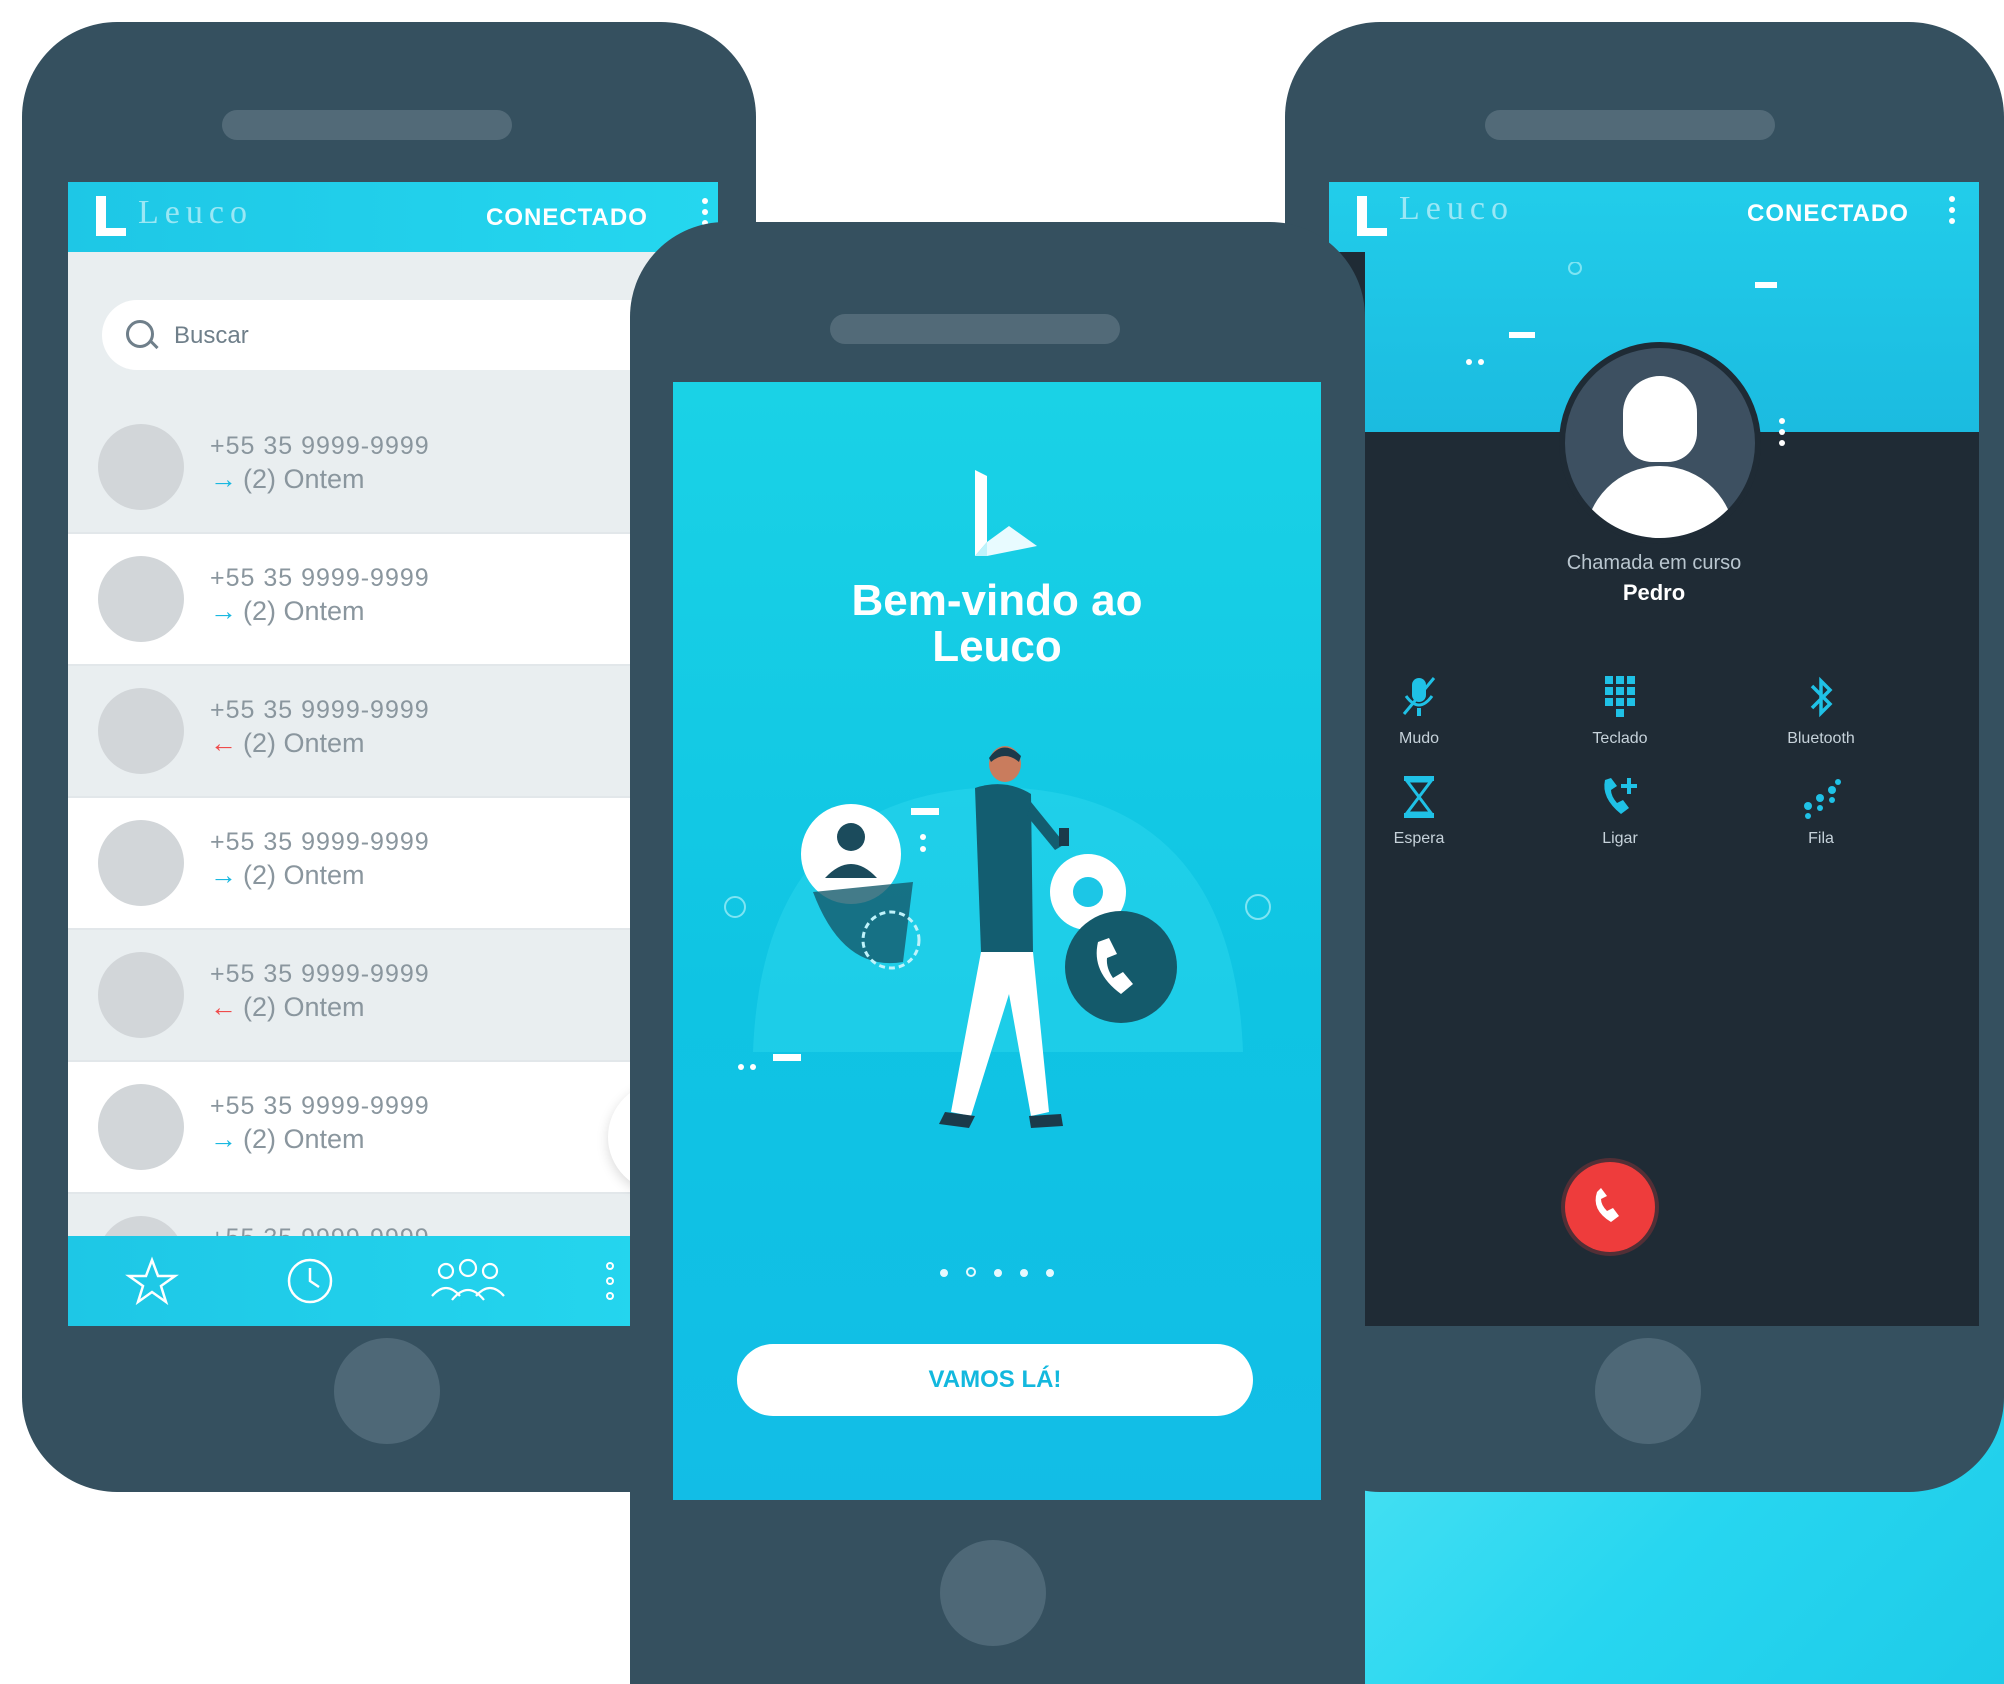  I want to click on control-label: Bluetooth, so click(1821, 738).